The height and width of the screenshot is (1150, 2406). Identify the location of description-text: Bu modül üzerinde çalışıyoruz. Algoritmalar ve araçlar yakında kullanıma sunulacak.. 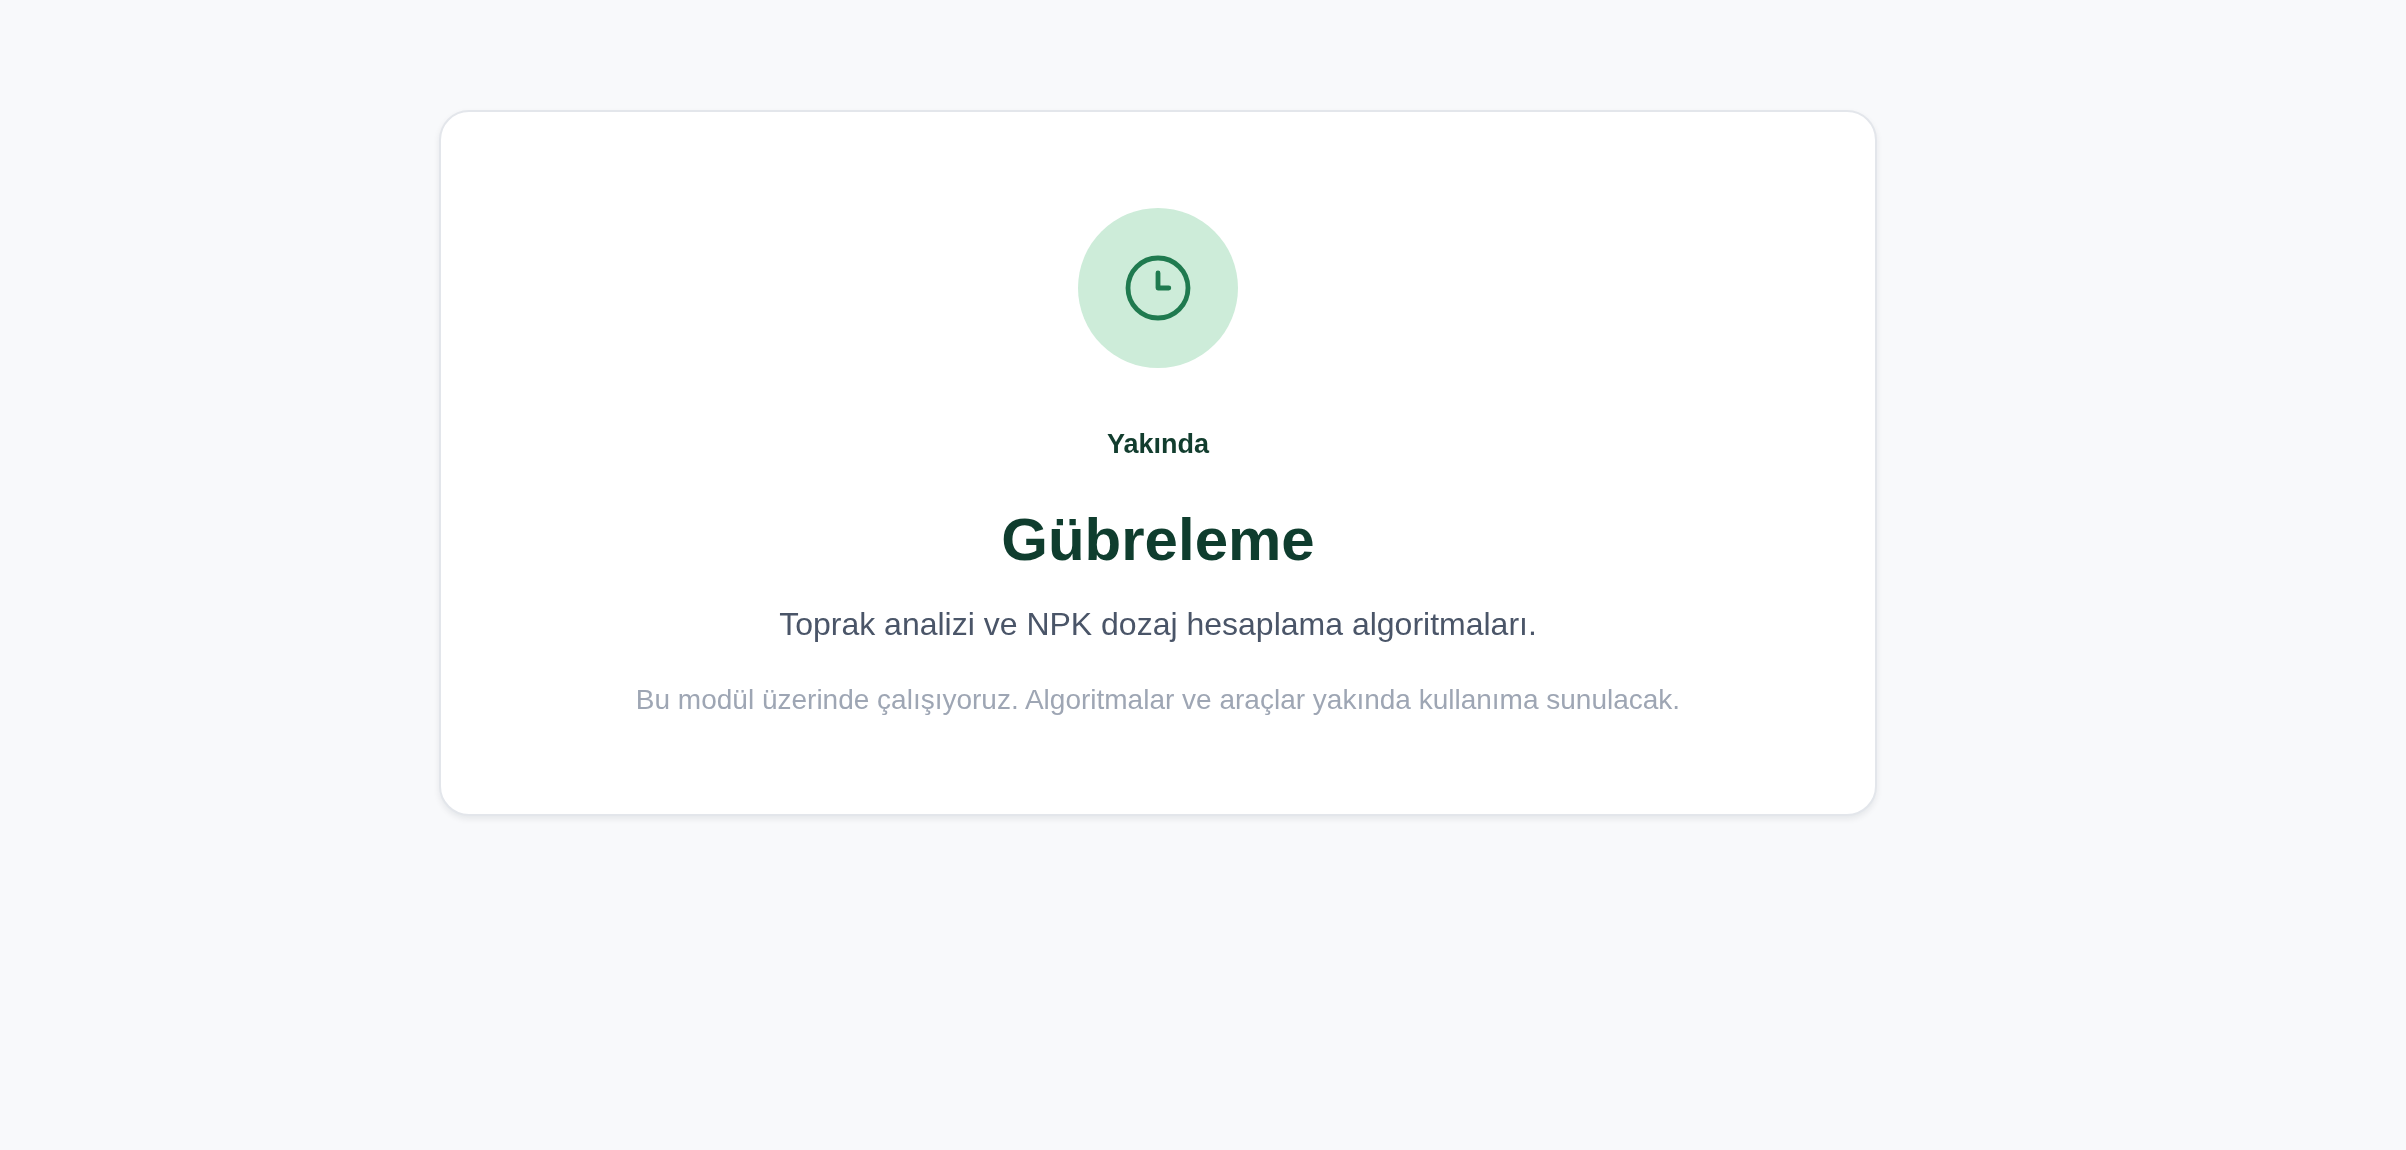
(1158, 700).